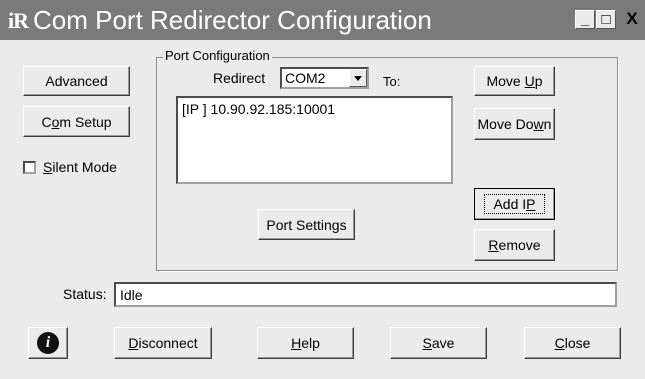 Image resolution: width=645 pixels, height=379 pixels. Describe the element at coordinates (305, 78) in the screenshot. I see `redirect-port-value: COM2` at that location.